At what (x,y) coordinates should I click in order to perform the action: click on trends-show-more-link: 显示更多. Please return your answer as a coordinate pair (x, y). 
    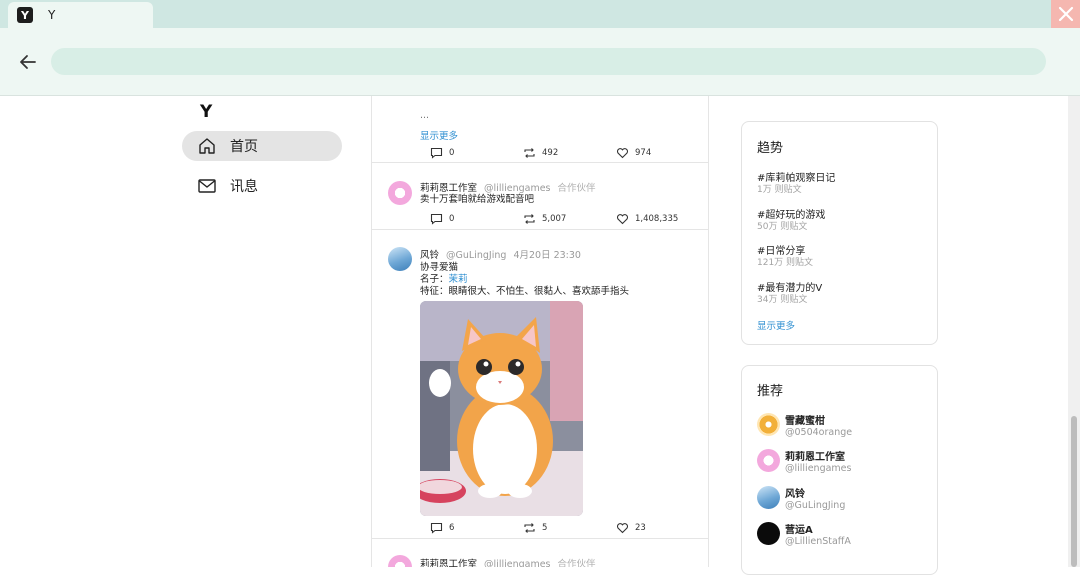
    Looking at the image, I should click on (776, 325).